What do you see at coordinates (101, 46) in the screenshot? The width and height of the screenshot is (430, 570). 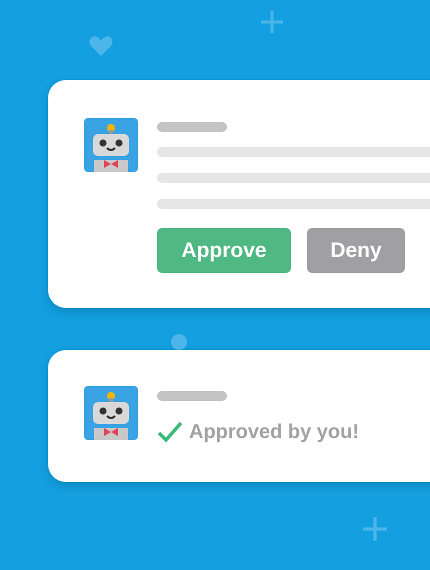 I see `heart-icon` at bounding box center [101, 46].